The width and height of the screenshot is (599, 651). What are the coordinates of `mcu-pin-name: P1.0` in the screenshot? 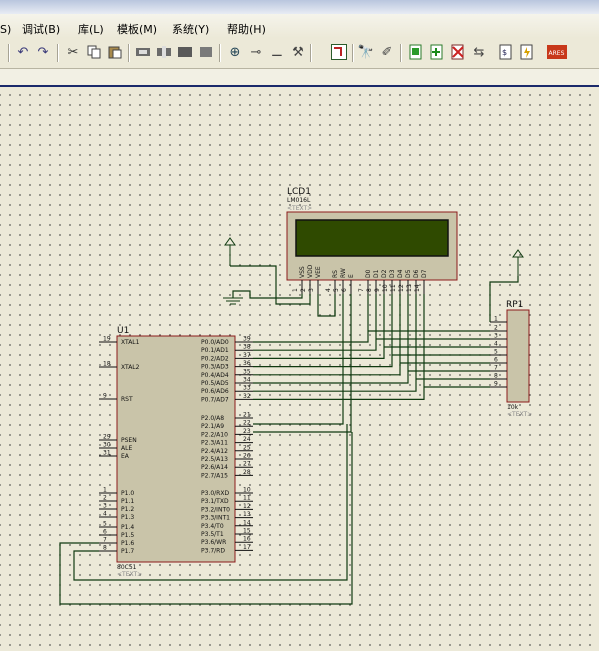 It's located at (127, 493).